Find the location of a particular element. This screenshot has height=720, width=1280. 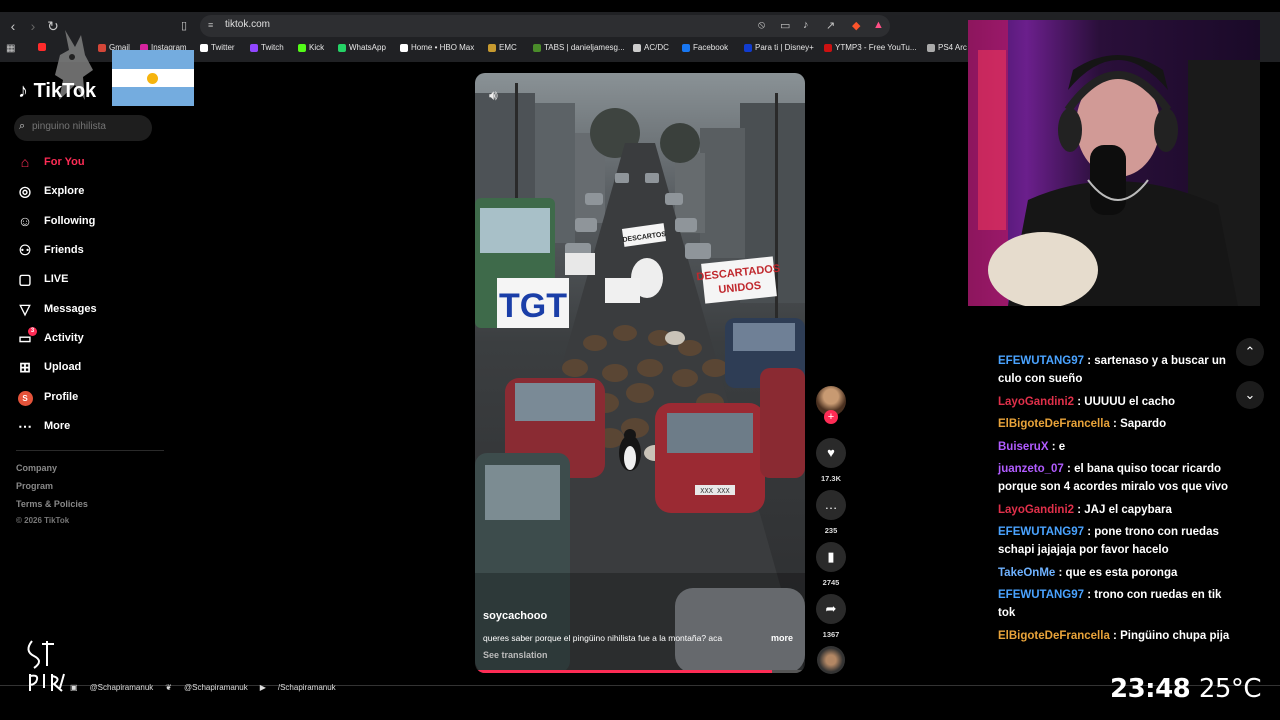

nav-following: ☺ Following is located at coordinates (55, 221).